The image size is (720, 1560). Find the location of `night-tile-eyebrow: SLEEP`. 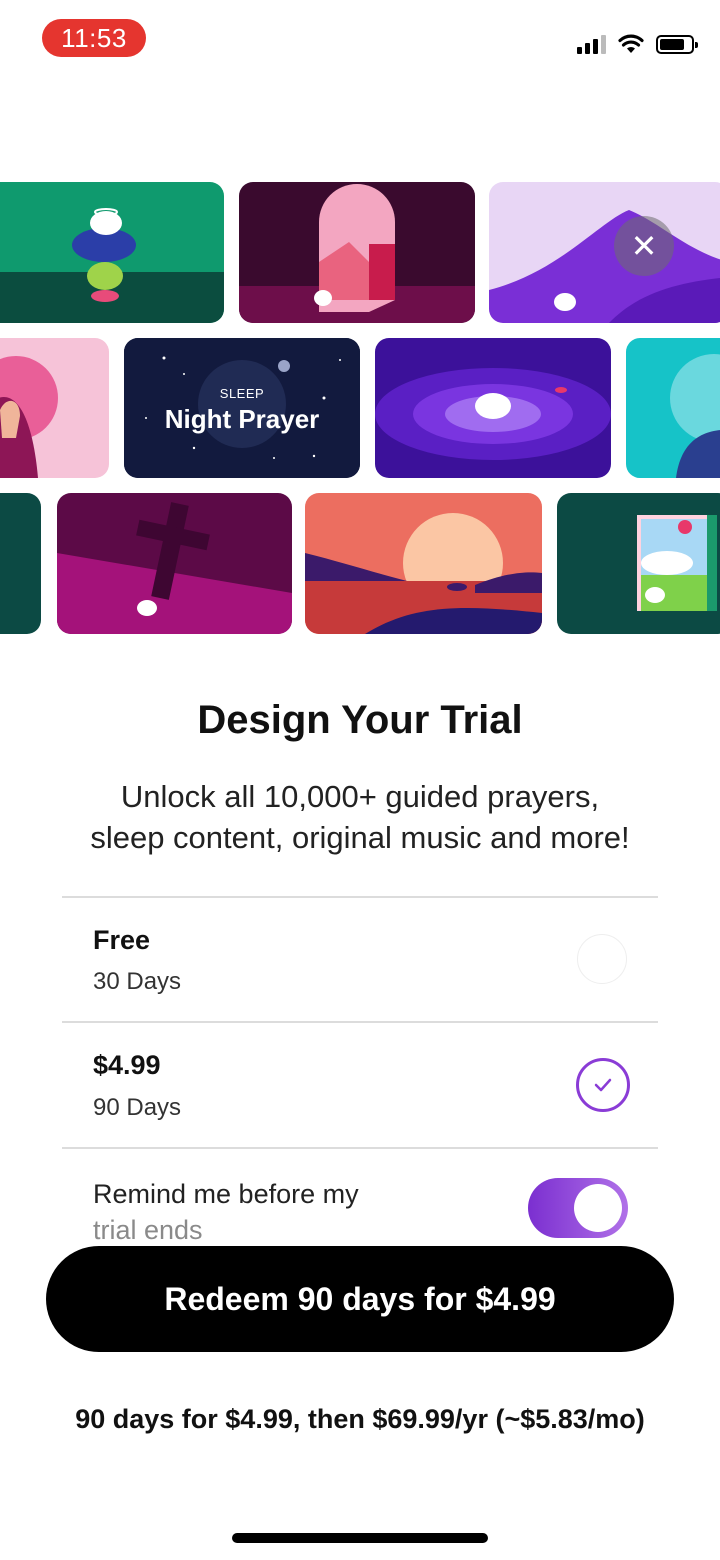

night-tile-eyebrow: SLEEP is located at coordinates (242, 393).